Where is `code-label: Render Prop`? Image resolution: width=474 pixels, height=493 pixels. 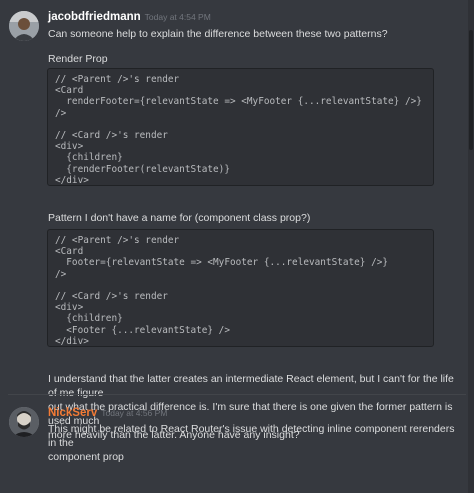
code-label: Render Prop is located at coordinates (78, 59).